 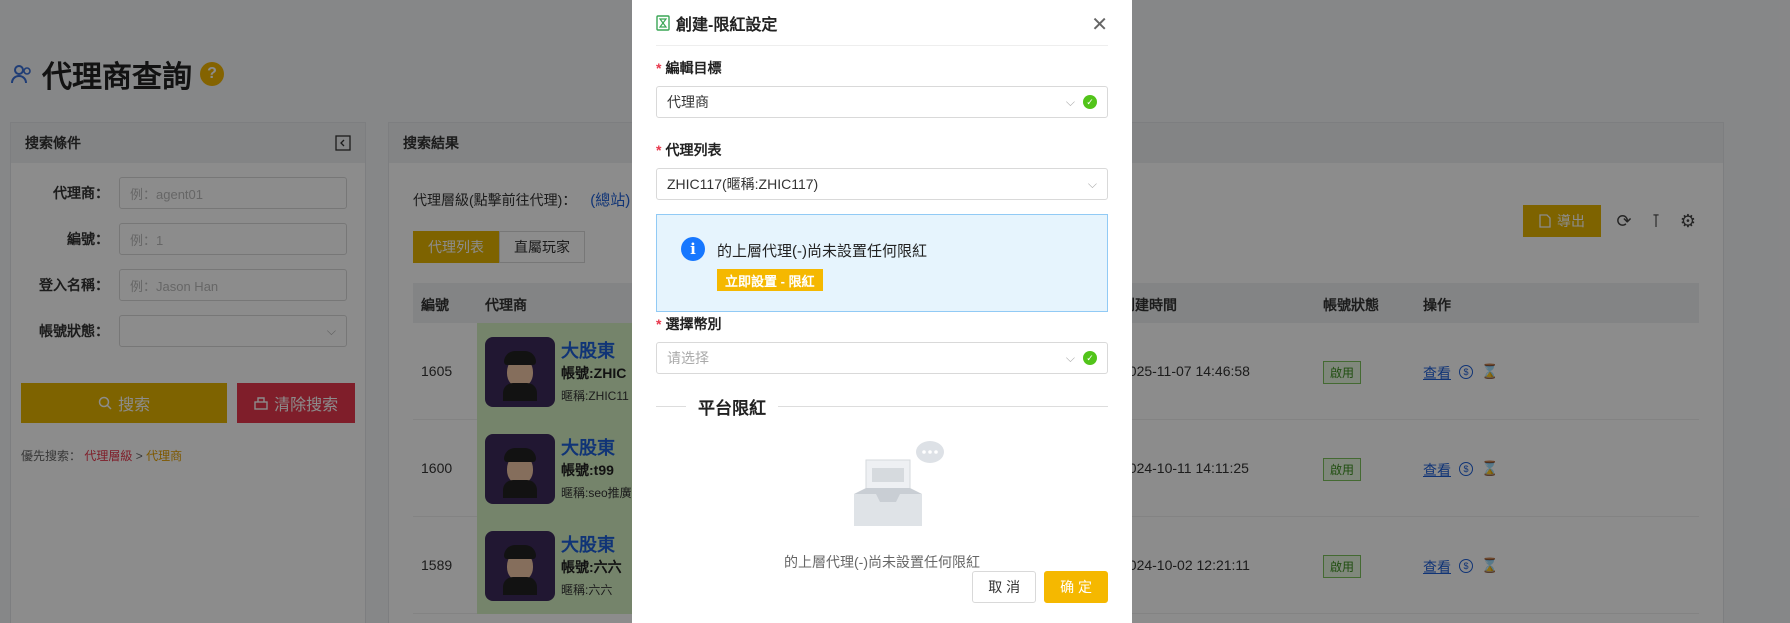 I want to click on info-icon: i, so click(x=693, y=249).